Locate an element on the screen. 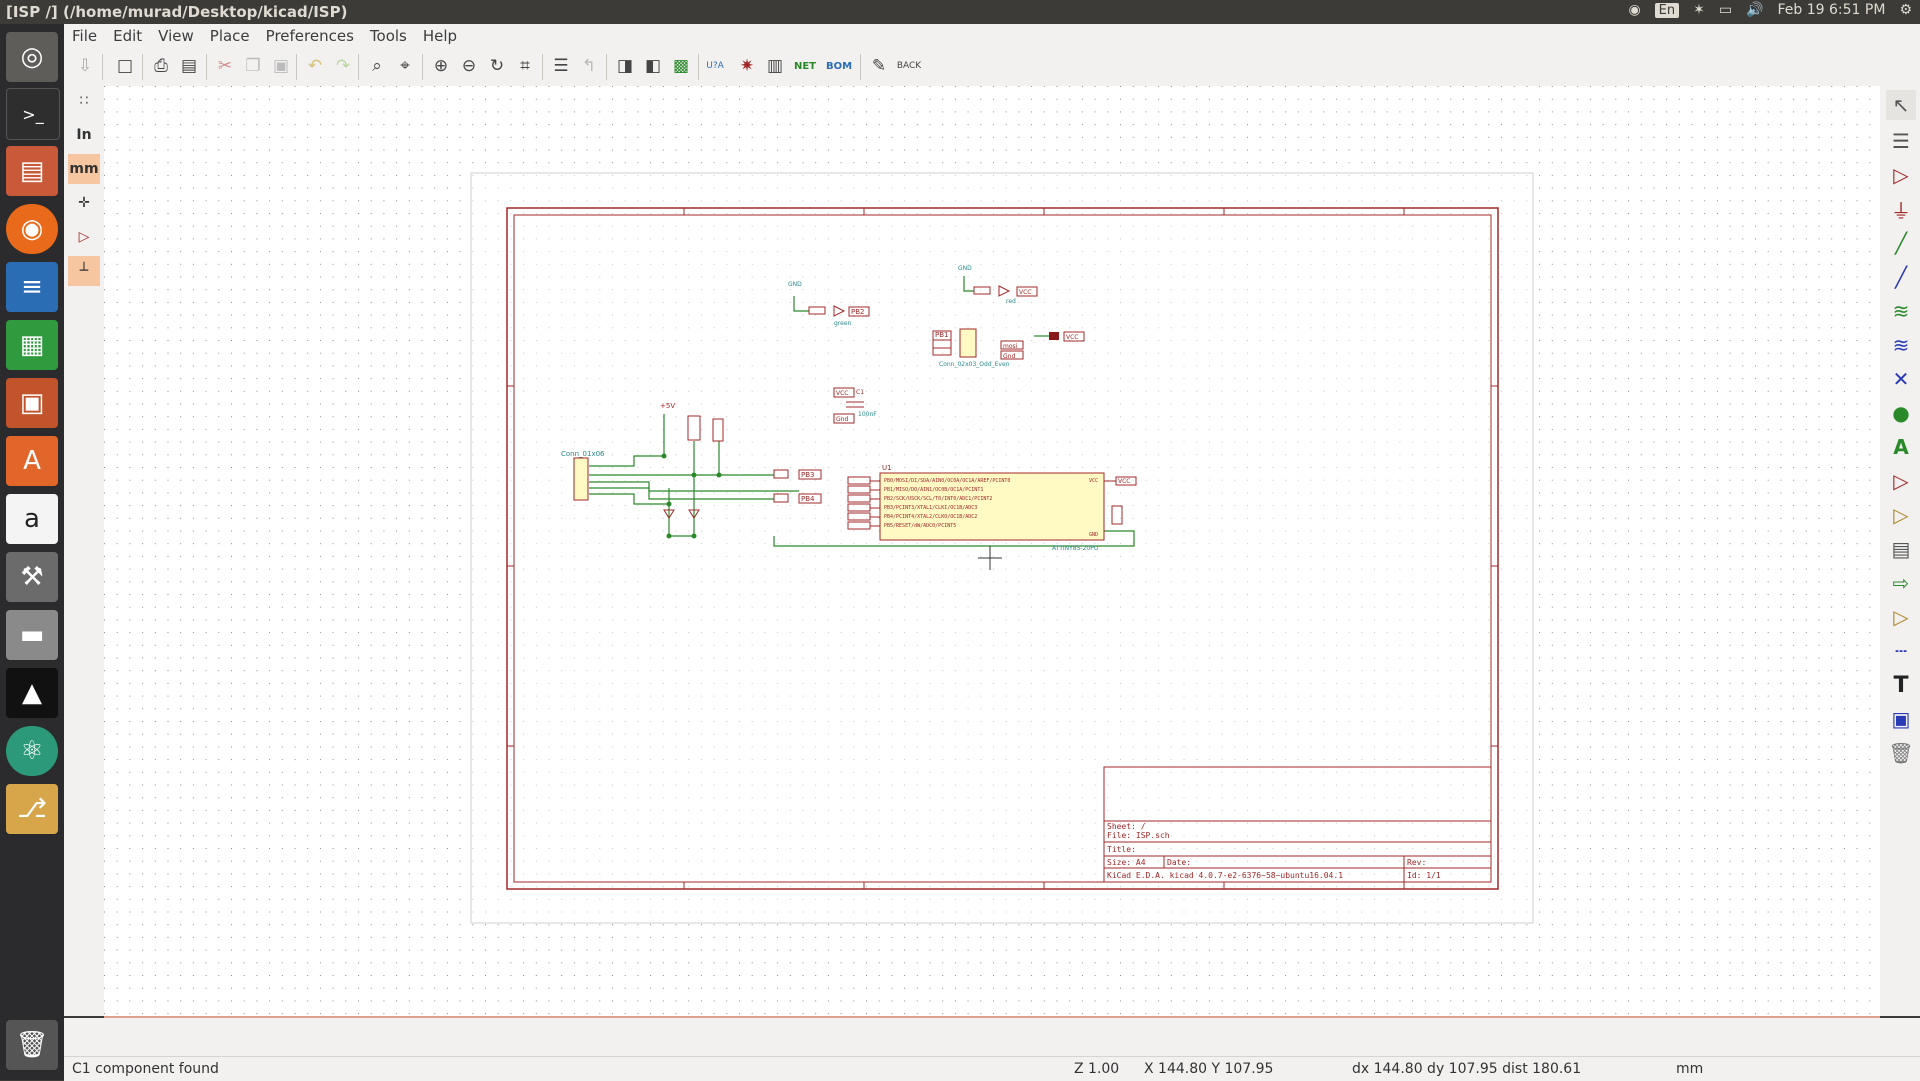  impress-icon: ▣ is located at coordinates (32, 403).